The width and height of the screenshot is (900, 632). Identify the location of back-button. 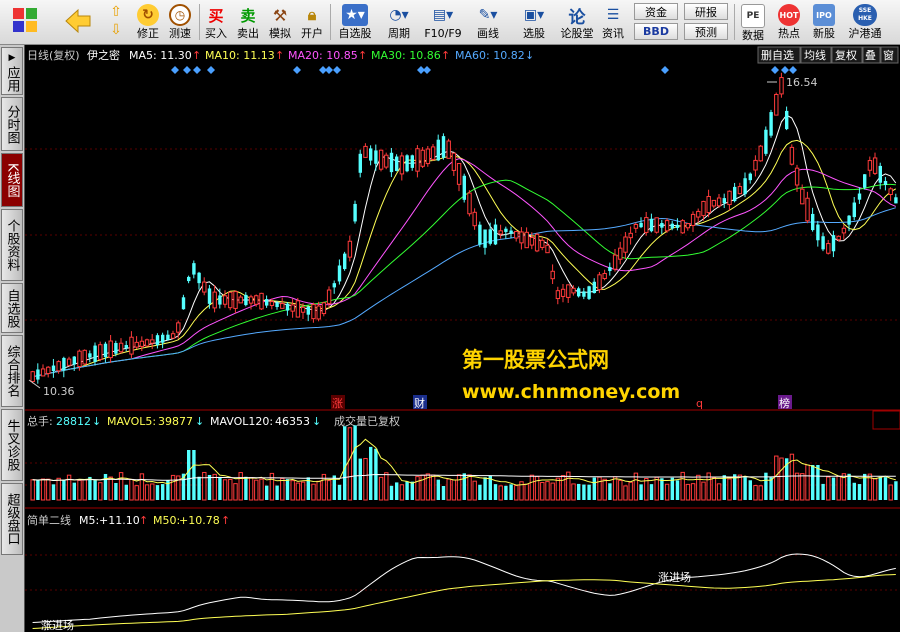
(78, 22).